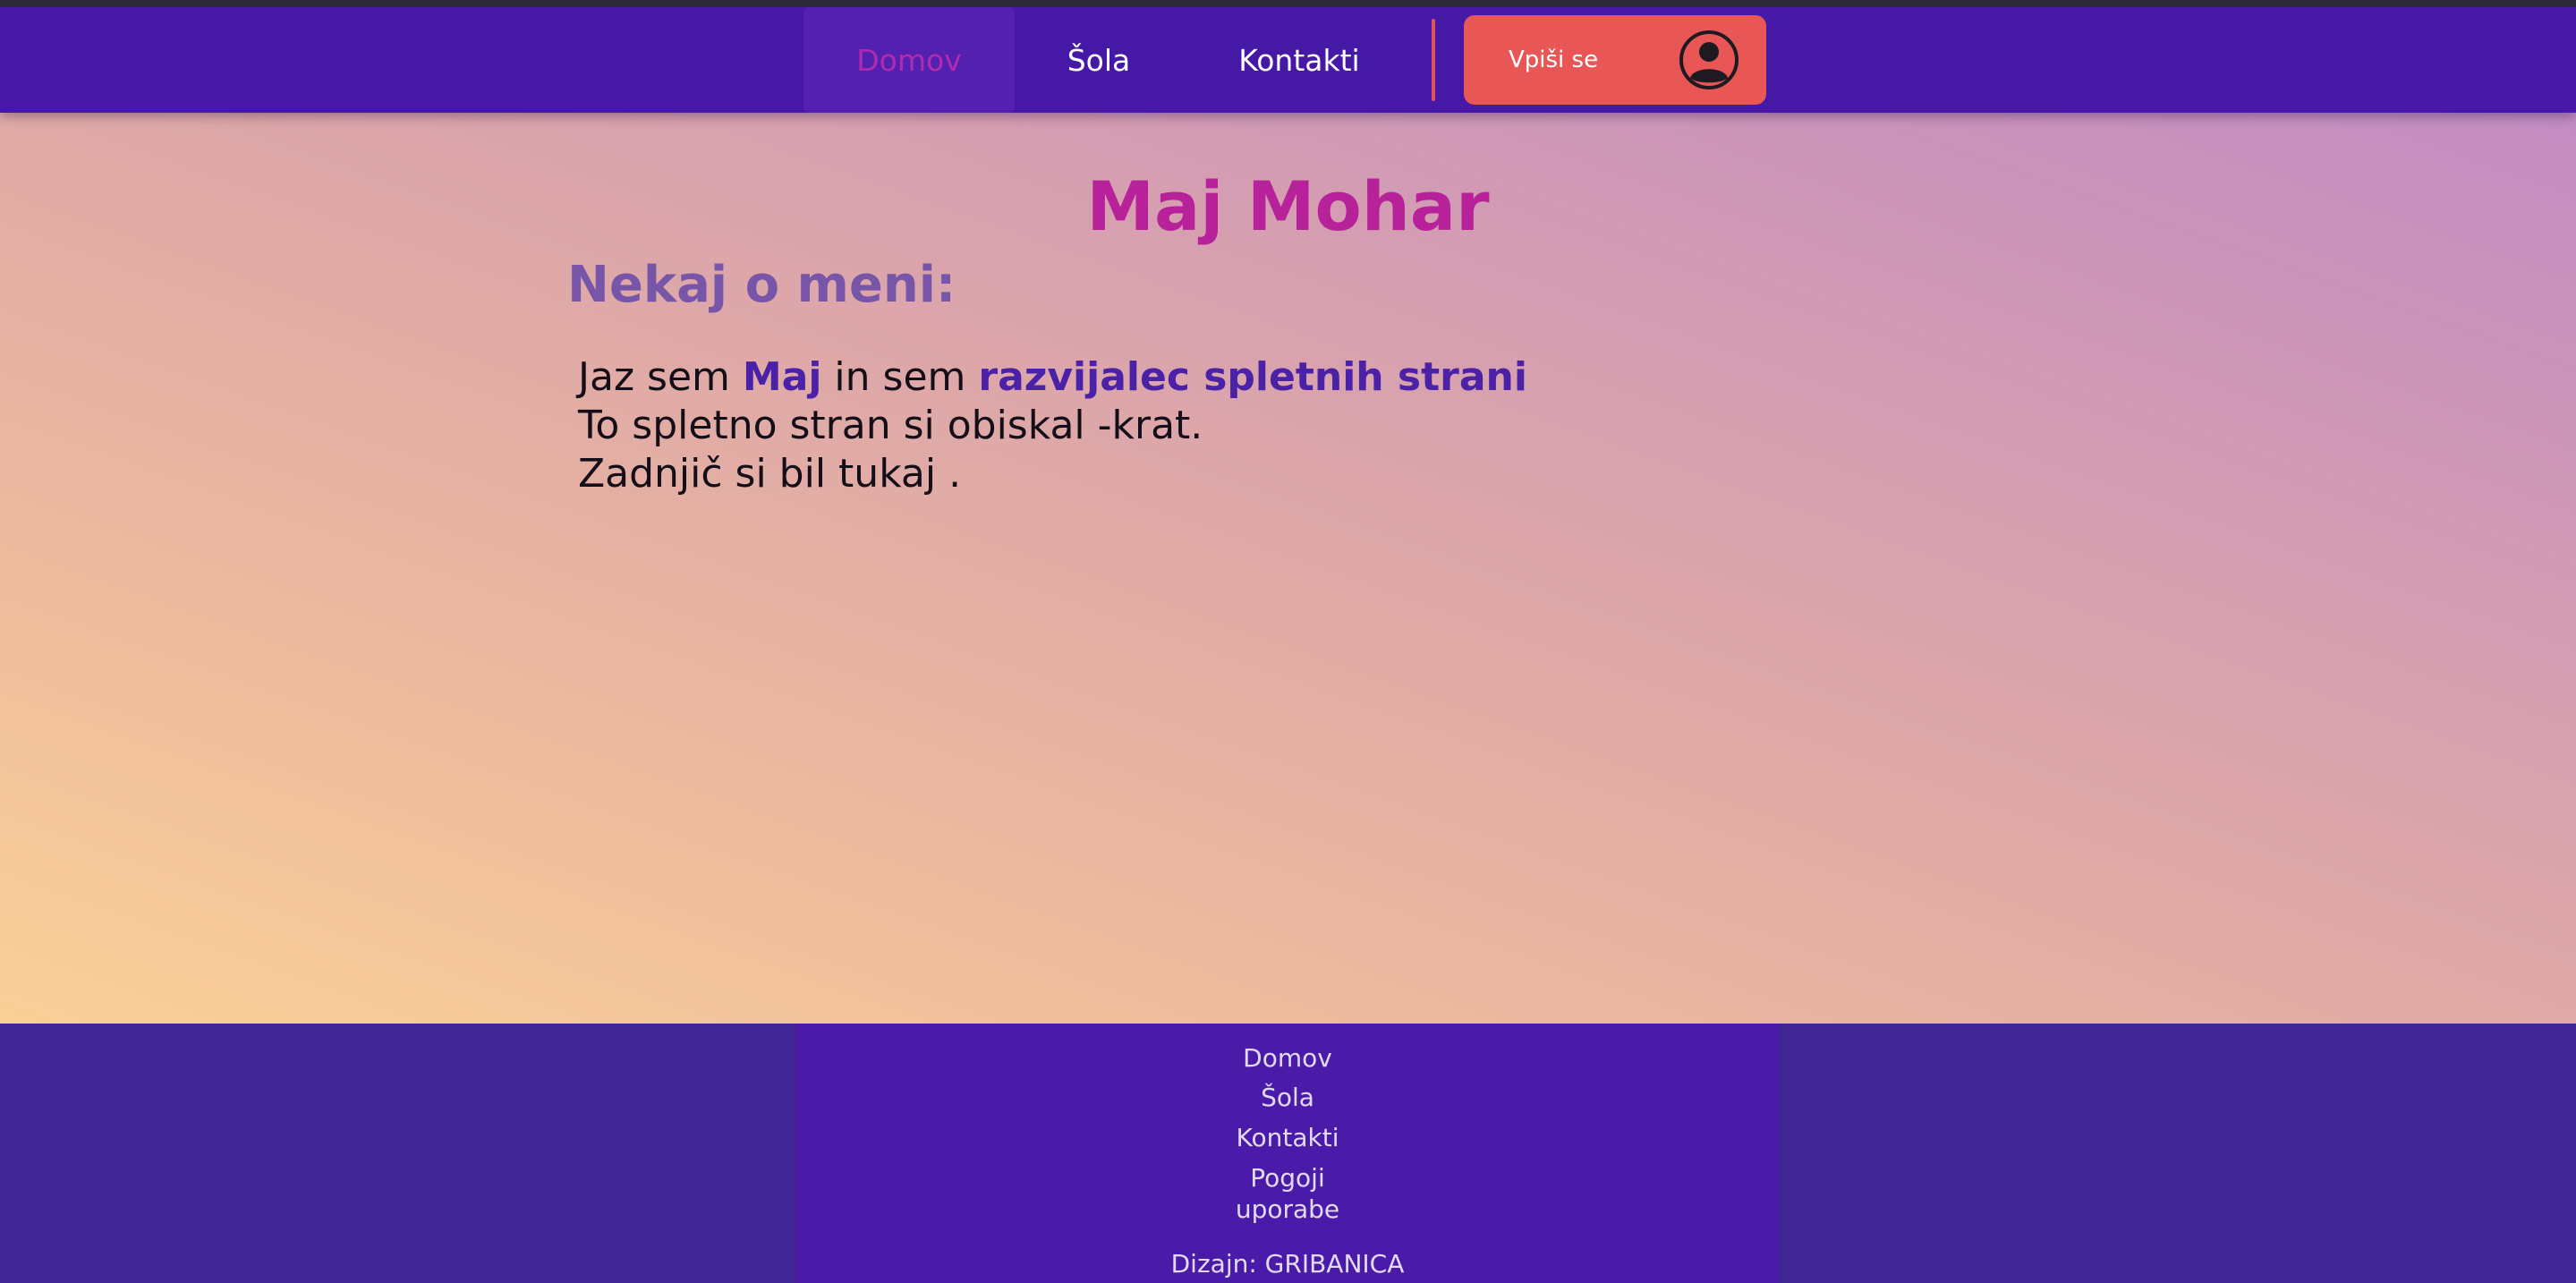 The image size is (2576, 1283). Describe the element at coordinates (782, 377) in the screenshot. I see `intro-name: Maj` at that location.